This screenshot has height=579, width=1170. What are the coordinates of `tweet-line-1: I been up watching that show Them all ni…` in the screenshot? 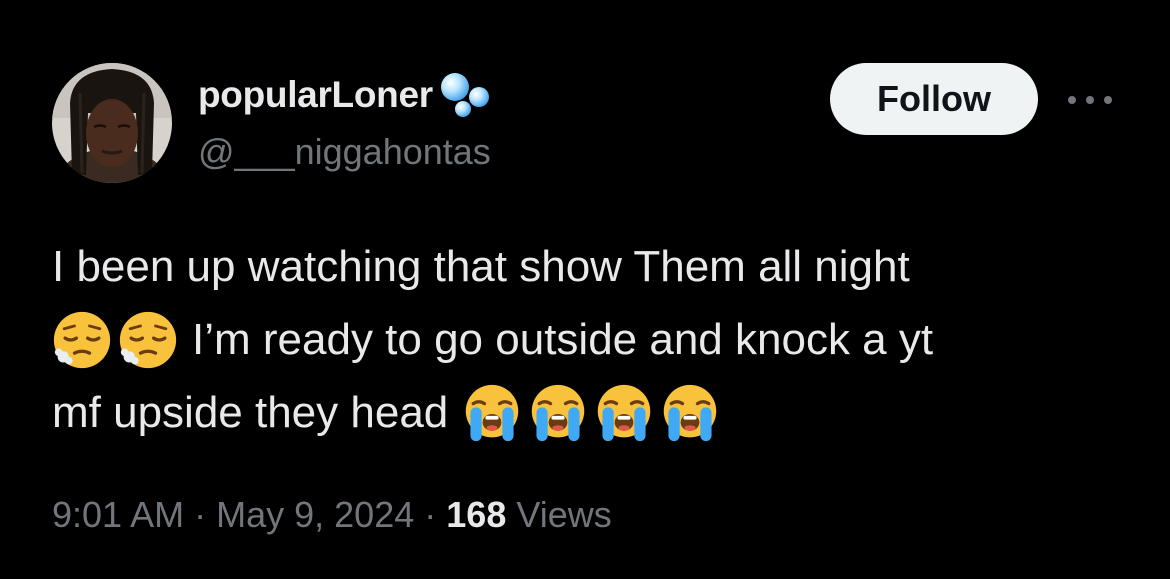 It's located at (592, 266).